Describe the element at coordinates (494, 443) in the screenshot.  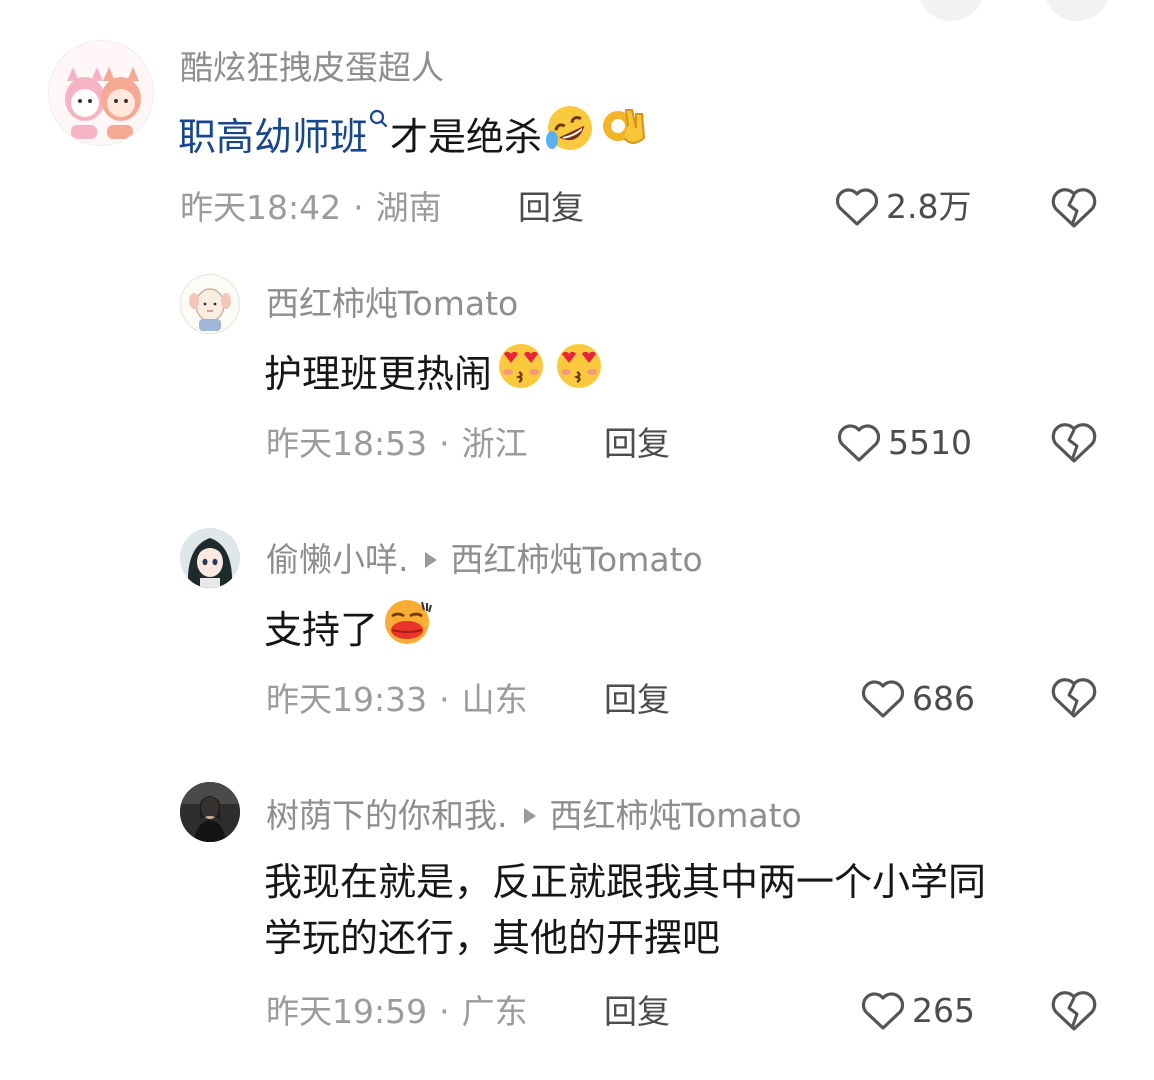
I see `comment-location: 浙江` at that location.